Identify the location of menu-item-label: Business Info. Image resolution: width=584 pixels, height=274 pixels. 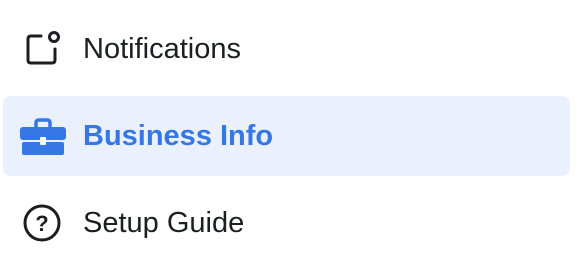
(178, 135).